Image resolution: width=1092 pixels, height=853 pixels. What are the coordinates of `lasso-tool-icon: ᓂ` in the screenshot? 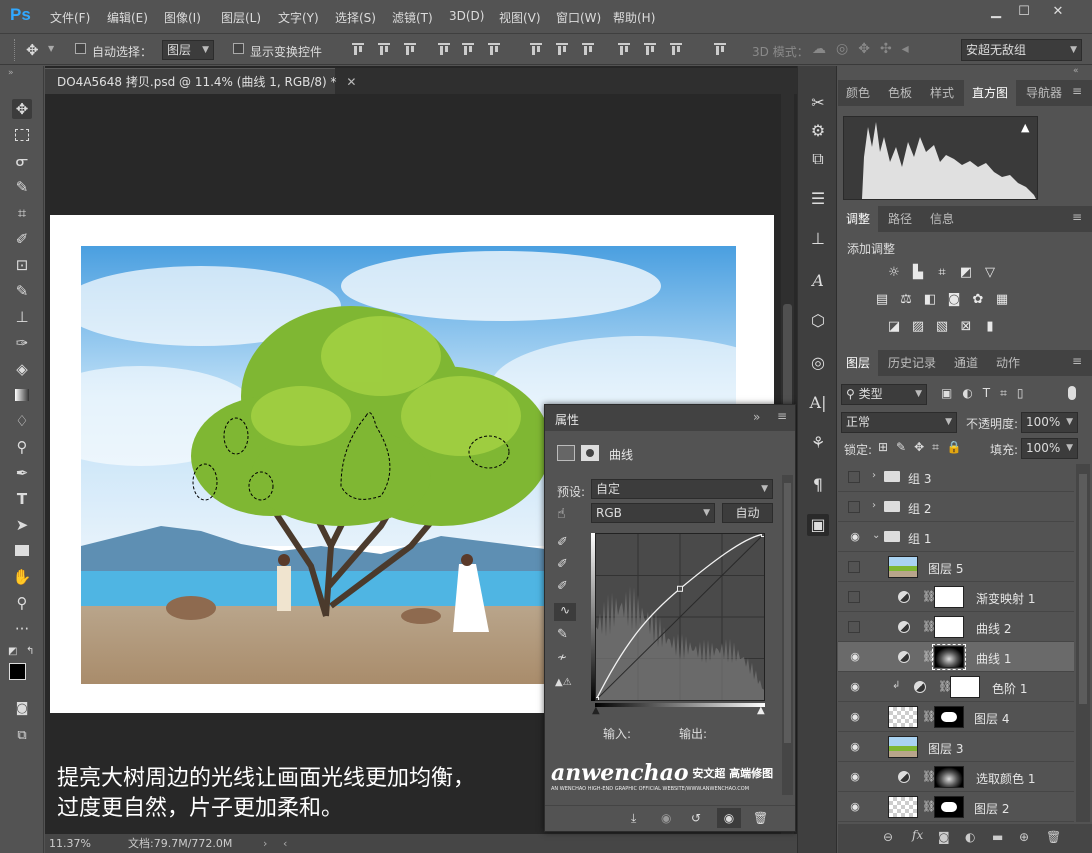 It's located at (22, 161).